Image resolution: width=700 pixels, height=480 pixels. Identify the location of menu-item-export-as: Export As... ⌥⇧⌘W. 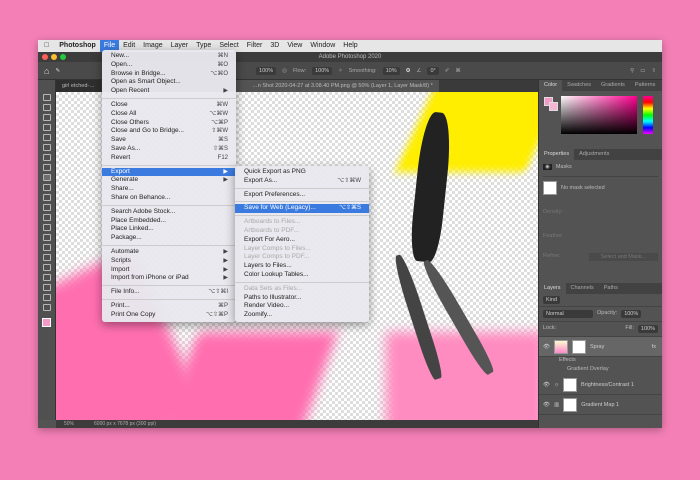
(302, 181).